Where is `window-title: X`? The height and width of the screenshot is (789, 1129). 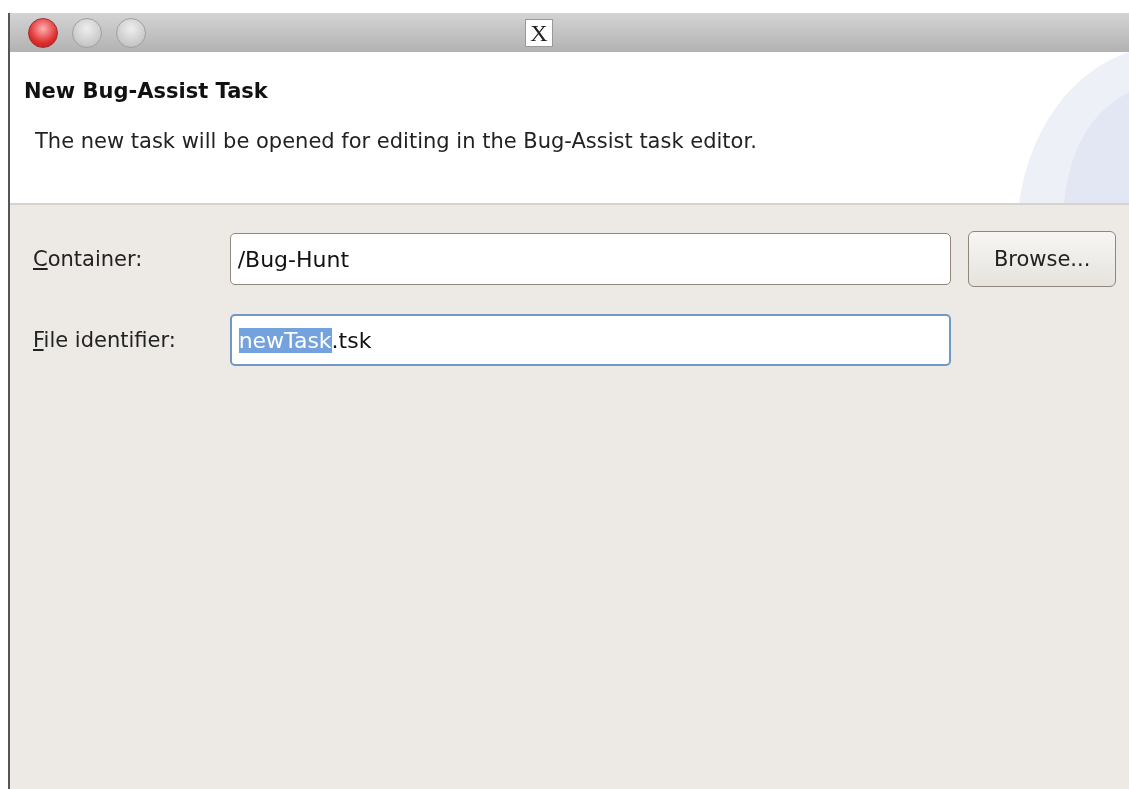
window-title: X is located at coordinates (539, 33).